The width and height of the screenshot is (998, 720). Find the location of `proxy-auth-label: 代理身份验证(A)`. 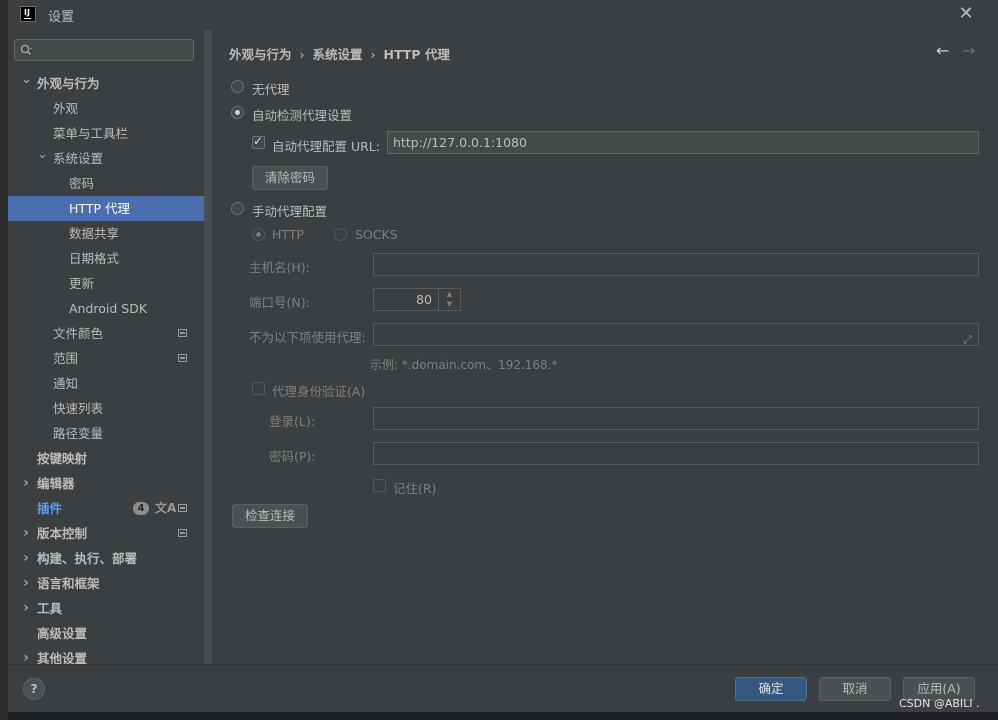

proxy-auth-label: 代理身份验证(A) is located at coordinates (318, 390).